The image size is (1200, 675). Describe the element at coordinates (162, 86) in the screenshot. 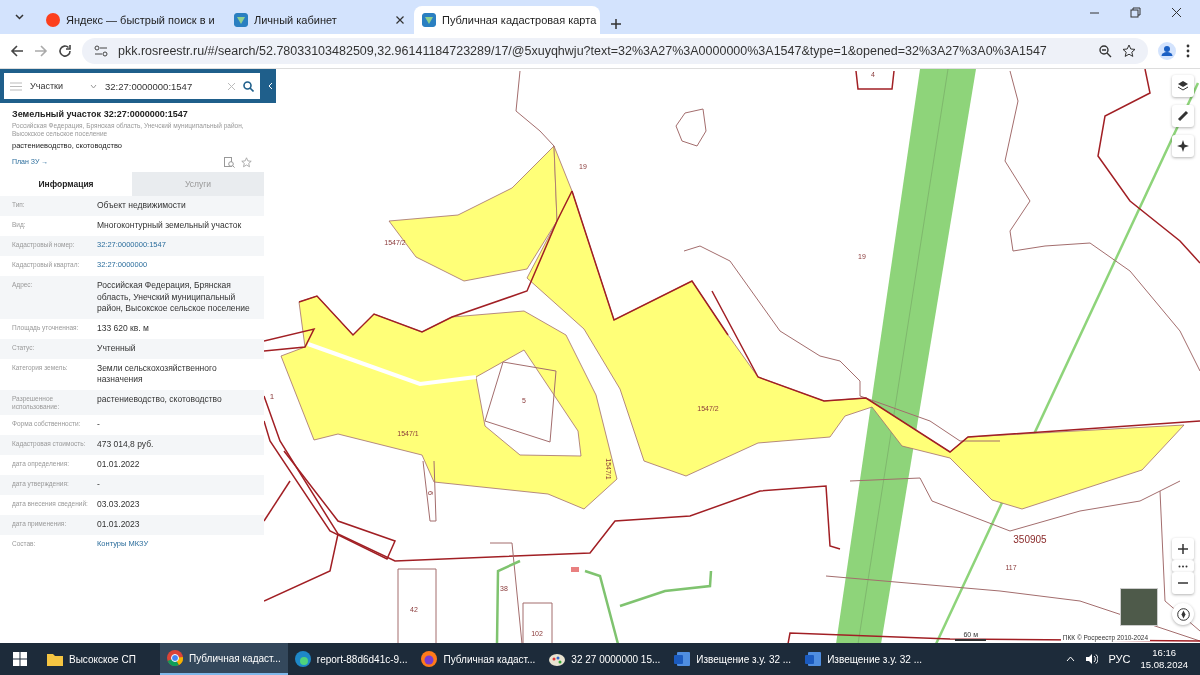

I see `search-field: 32:27:0000000:1547` at that location.